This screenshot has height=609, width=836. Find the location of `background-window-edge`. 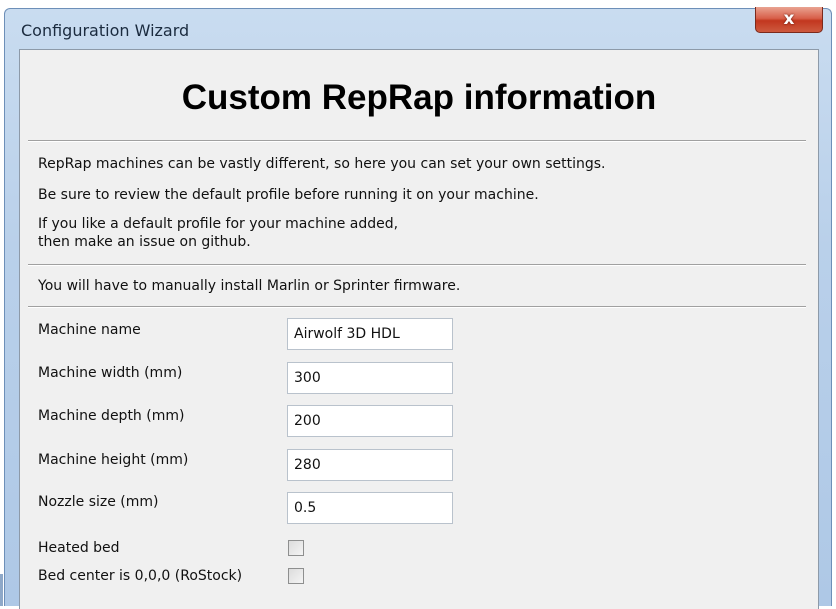

background-window-edge is located at coordinates (1, 590).